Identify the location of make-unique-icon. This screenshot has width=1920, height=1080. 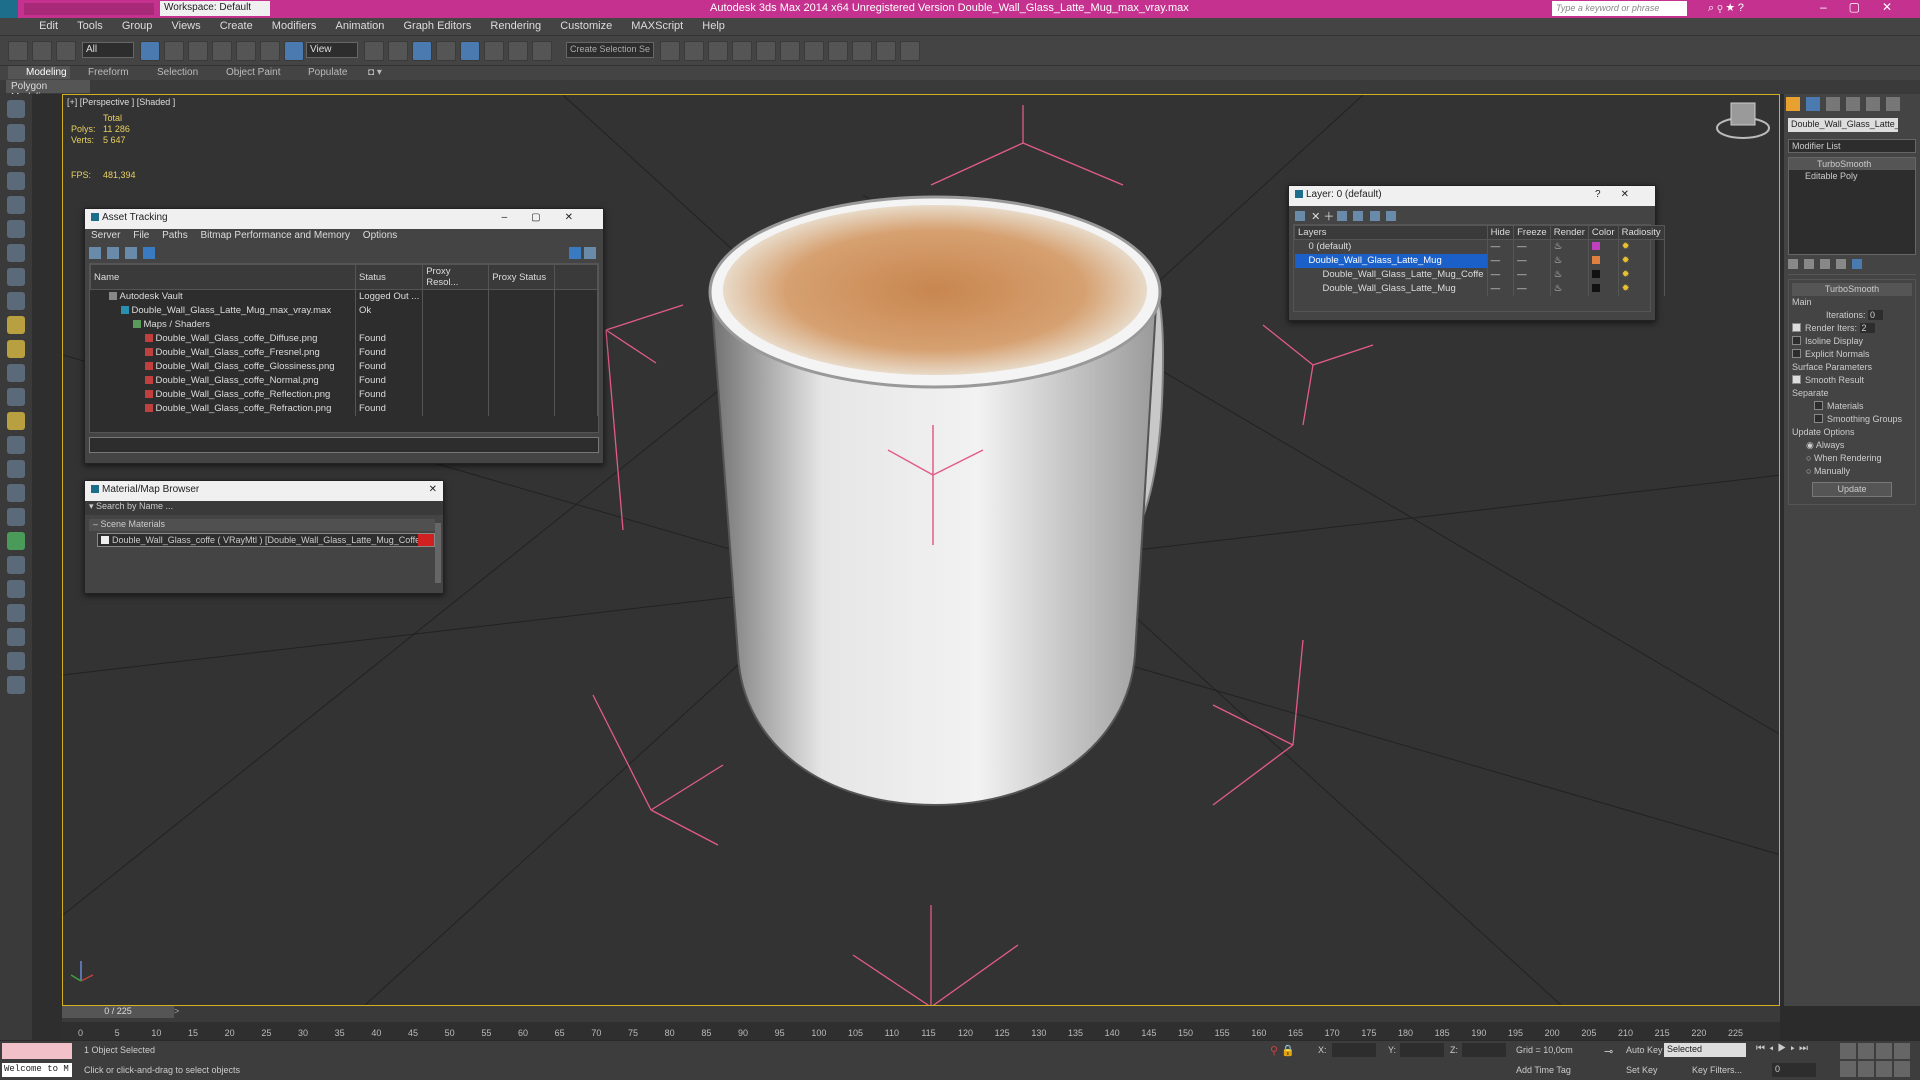
(1825, 264).